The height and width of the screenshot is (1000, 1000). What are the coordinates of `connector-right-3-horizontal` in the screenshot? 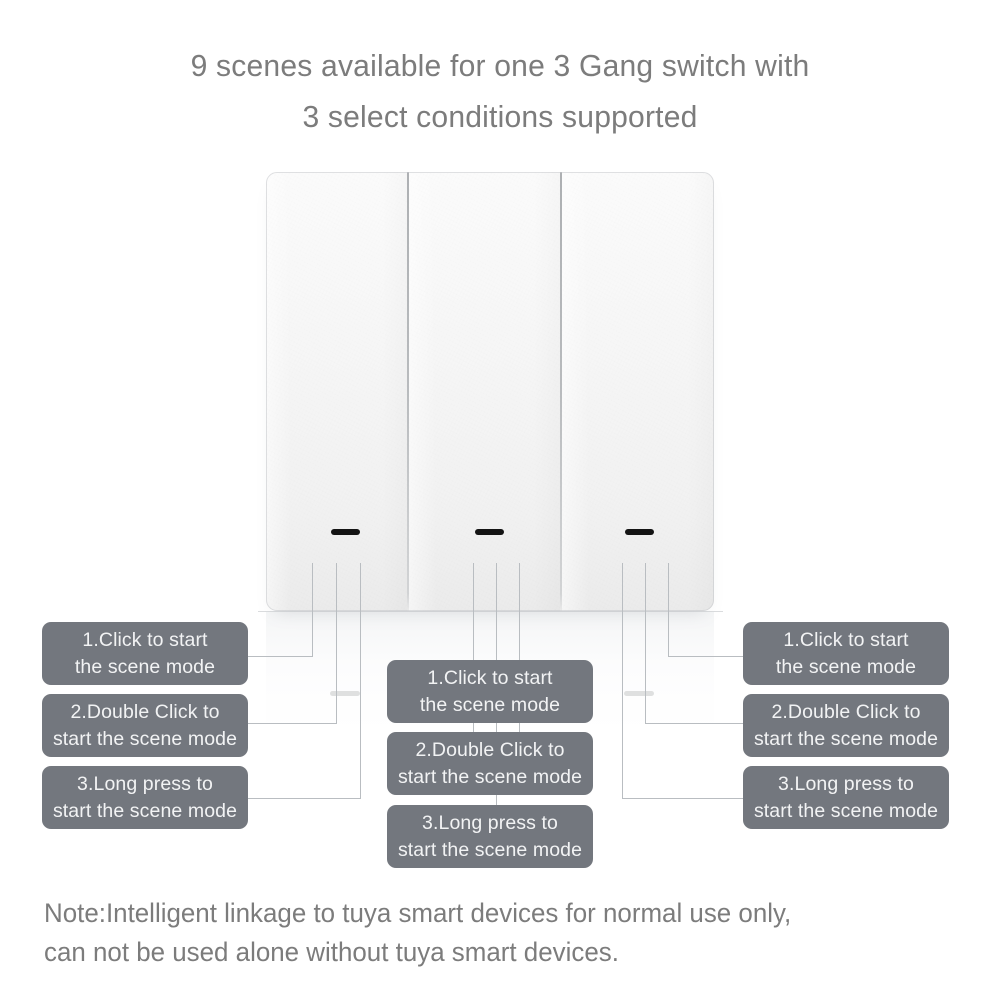 It's located at (682, 798).